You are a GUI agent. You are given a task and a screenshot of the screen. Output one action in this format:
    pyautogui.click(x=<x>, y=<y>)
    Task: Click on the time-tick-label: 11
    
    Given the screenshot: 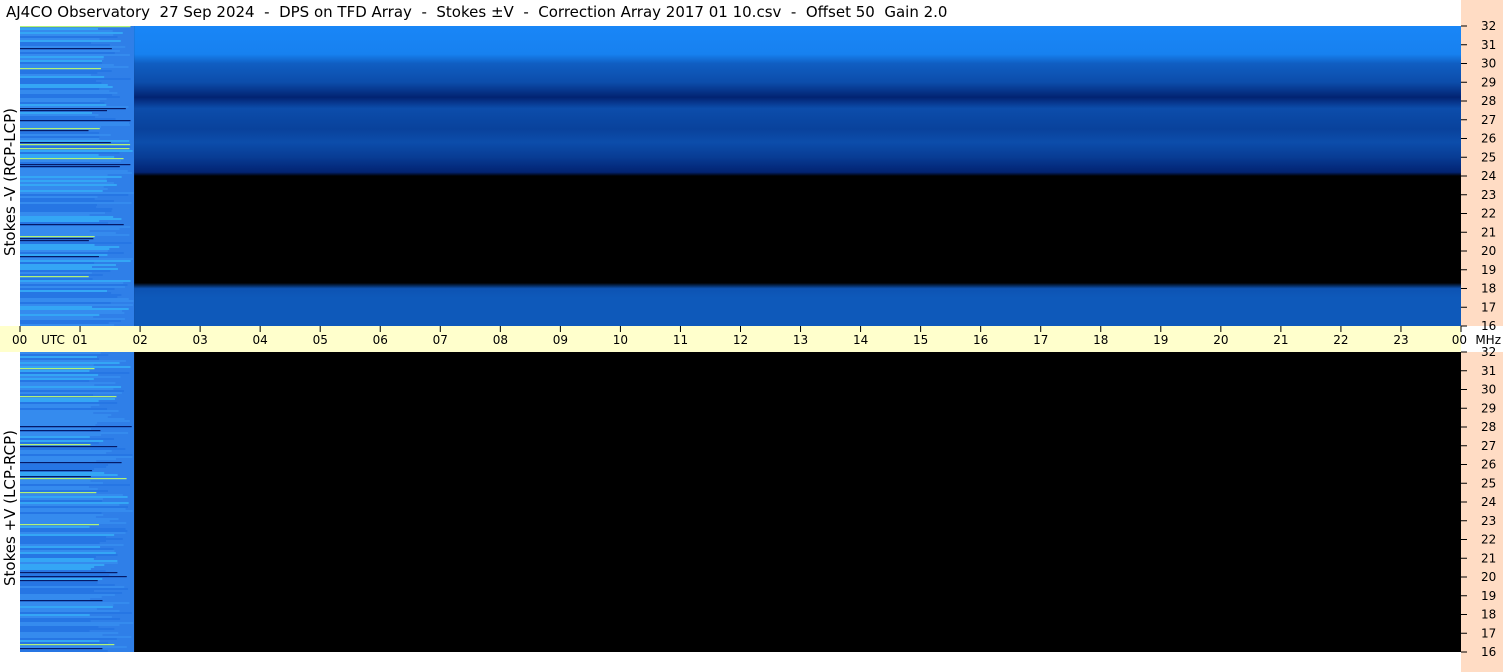 What is the action you would take?
    pyautogui.click(x=680, y=340)
    